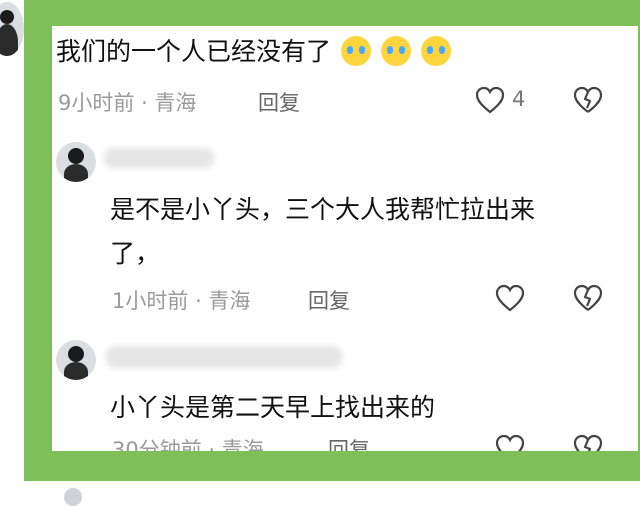  What do you see at coordinates (150, 301) in the screenshot?
I see `comment-time: 1小时前` at bounding box center [150, 301].